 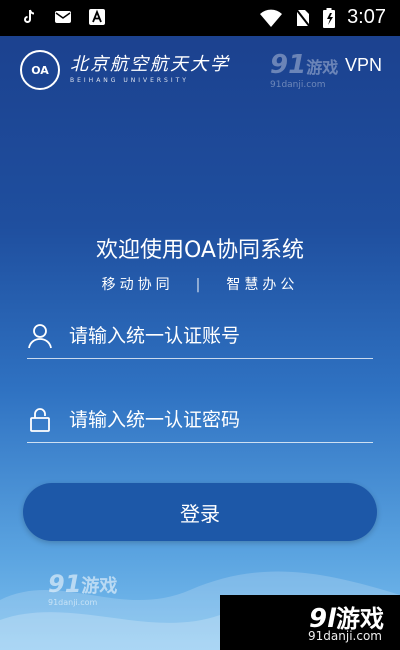 I want to click on password-input, so click(x=209, y=420).